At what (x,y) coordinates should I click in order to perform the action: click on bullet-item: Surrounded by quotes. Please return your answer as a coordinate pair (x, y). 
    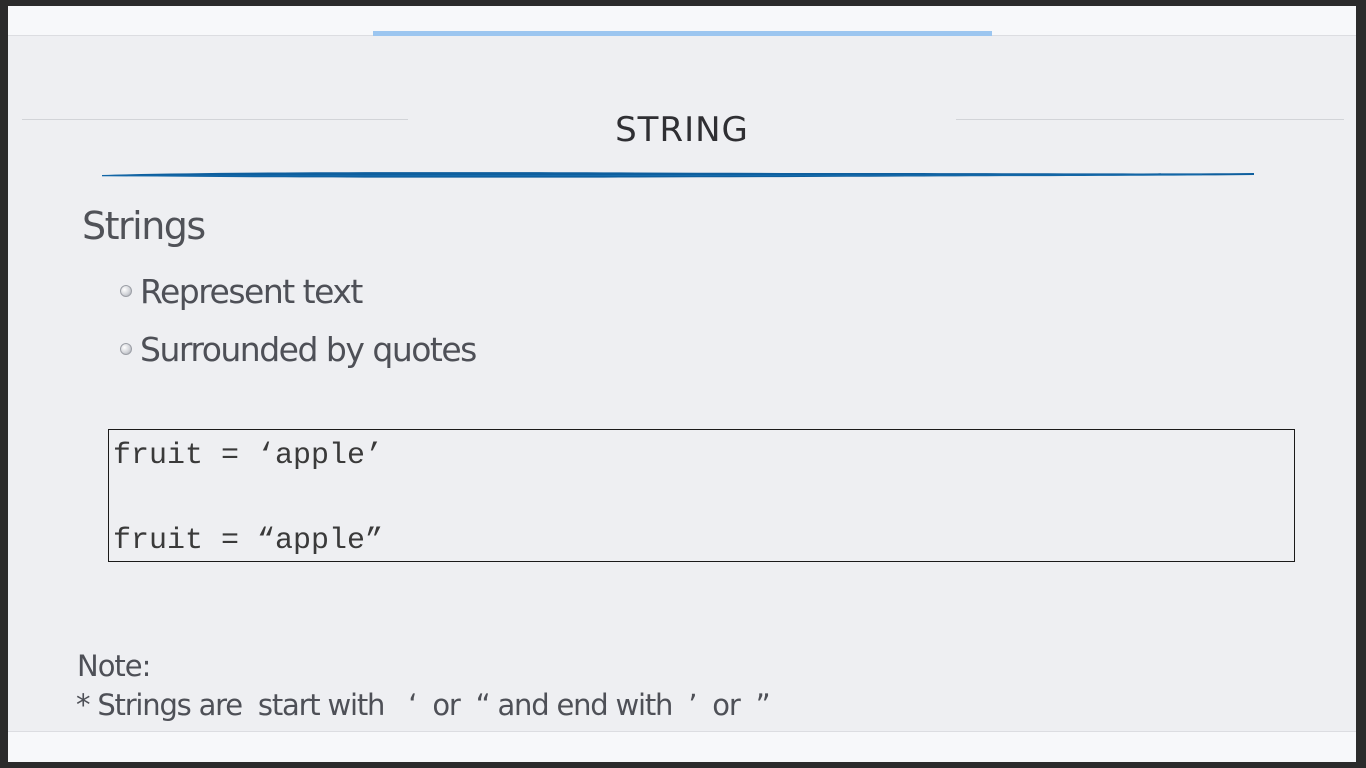
    Looking at the image, I should click on (298, 349).